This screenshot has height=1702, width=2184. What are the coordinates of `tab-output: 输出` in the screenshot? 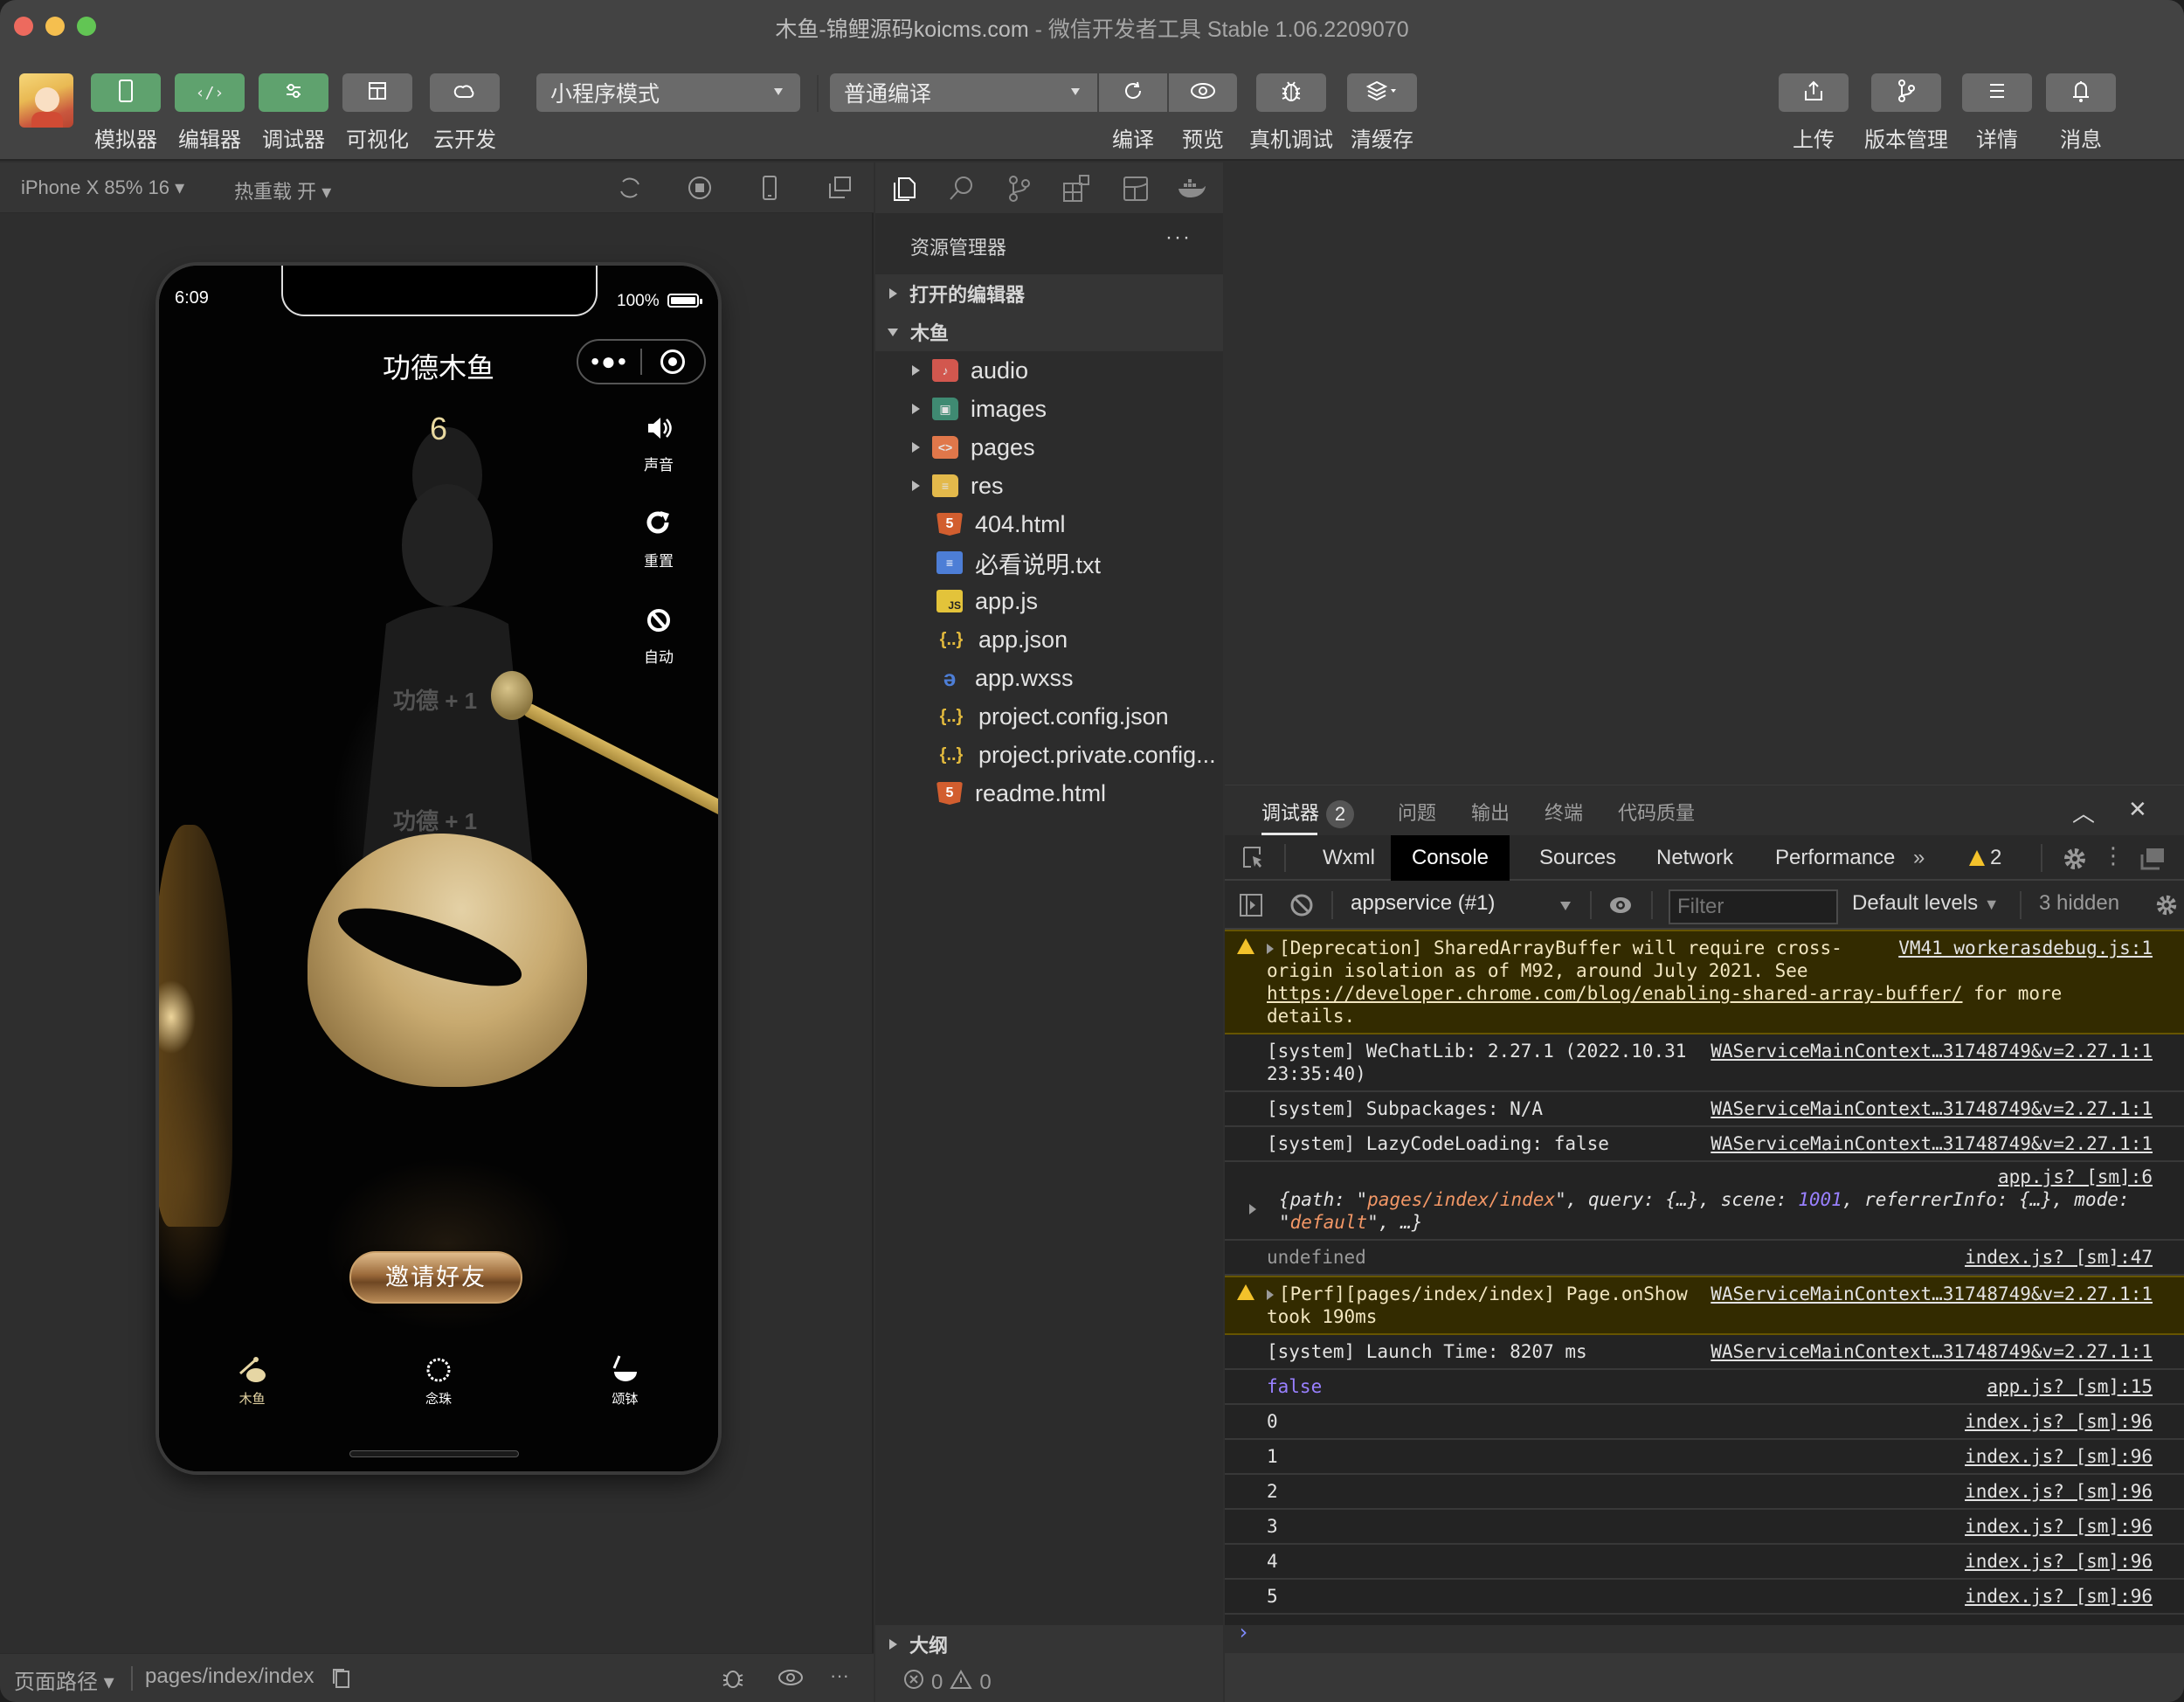 It's located at (1490, 812).